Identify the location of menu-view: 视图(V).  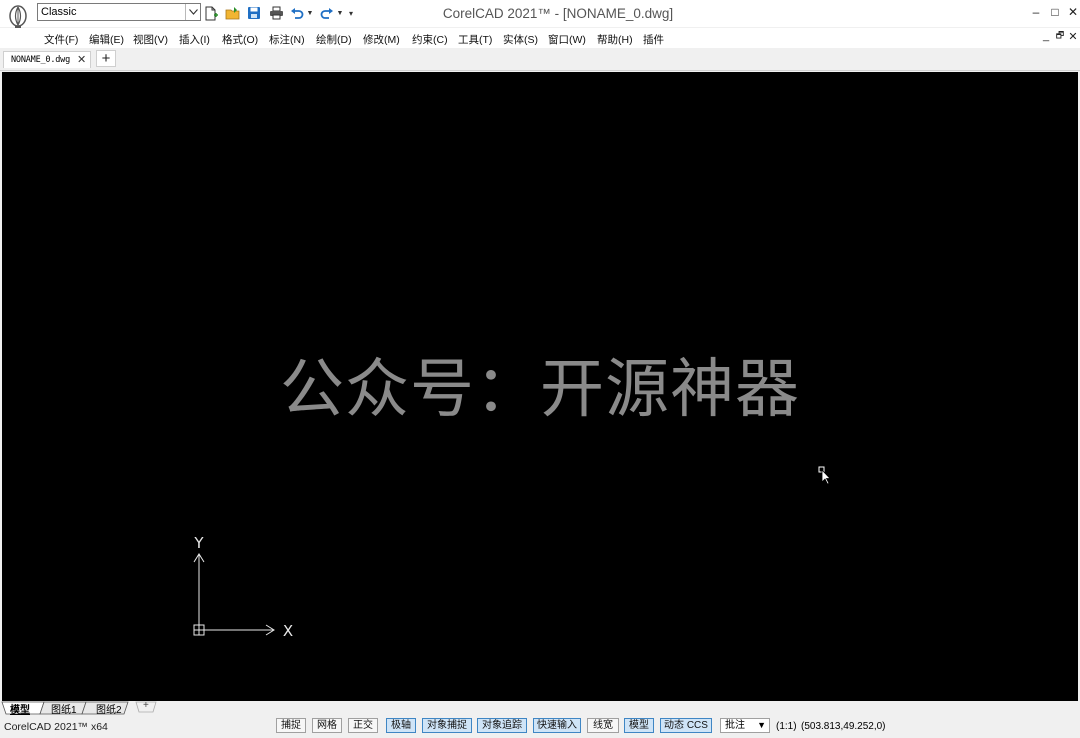
(150, 39).